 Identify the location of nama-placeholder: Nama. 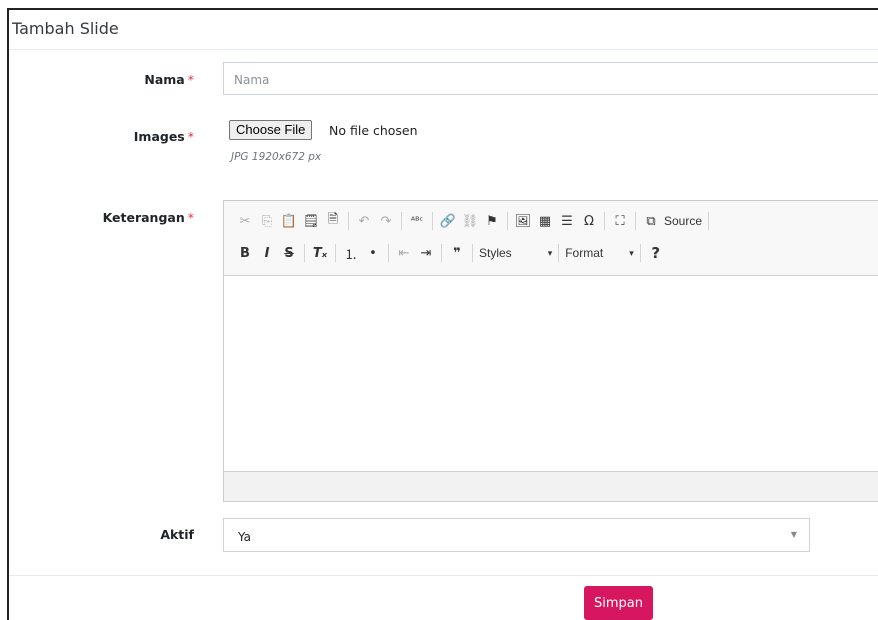
(252, 80).